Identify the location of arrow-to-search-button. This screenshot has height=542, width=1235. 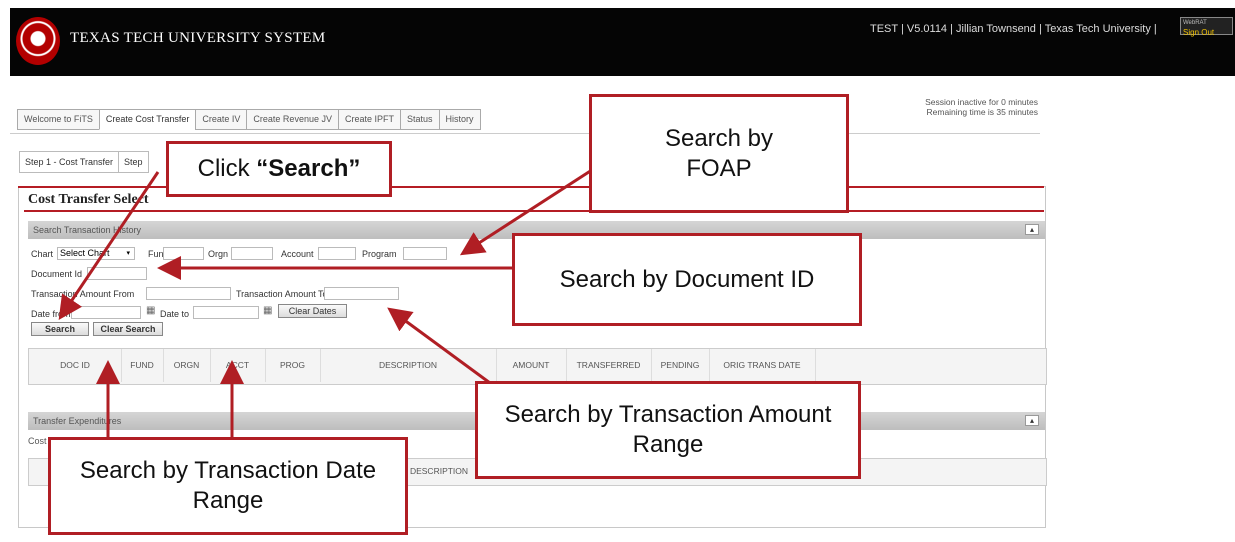
(109, 245).